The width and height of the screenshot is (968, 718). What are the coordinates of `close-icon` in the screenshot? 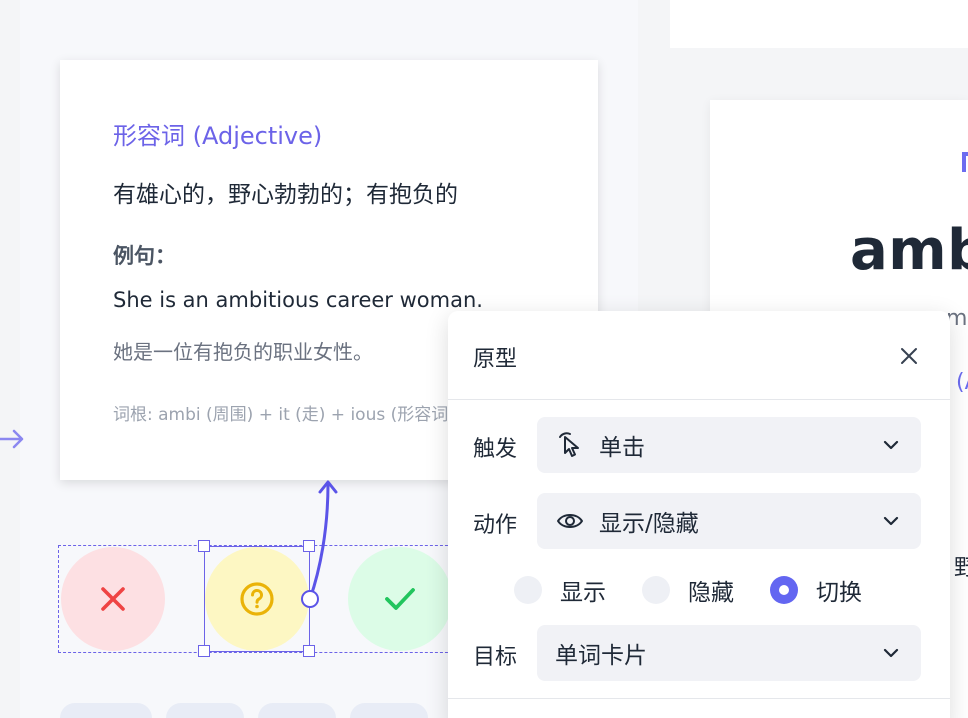 It's located at (909, 356).